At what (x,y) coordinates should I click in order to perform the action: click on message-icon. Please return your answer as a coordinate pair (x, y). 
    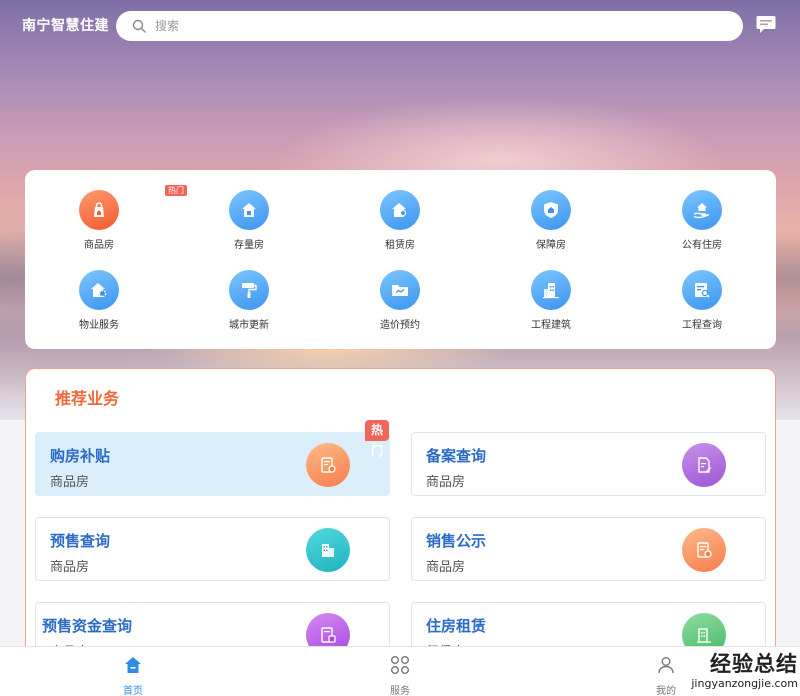
    Looking at the image, I should click on (766, 24).